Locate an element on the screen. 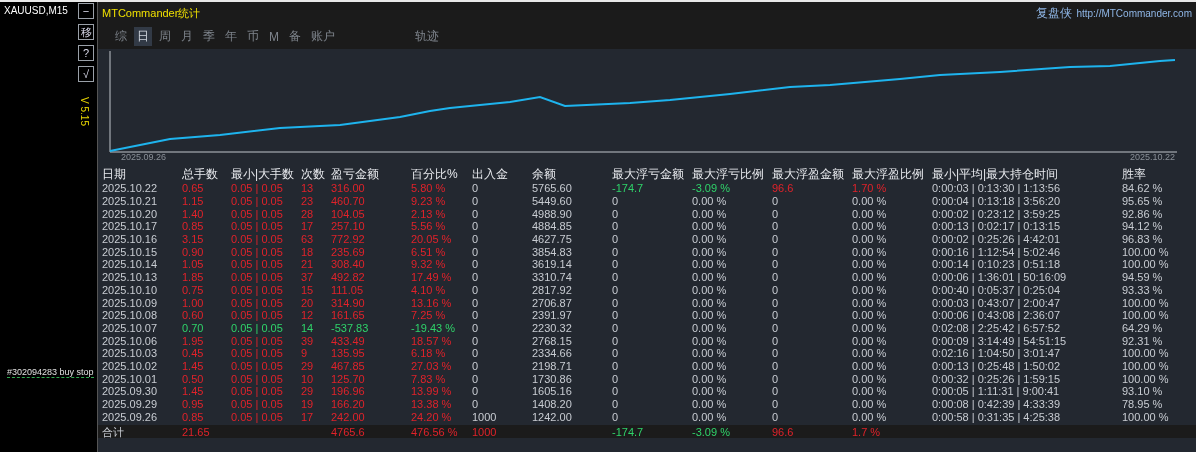  table-cell-text: 1.95 is located at coordinates (193, 340).